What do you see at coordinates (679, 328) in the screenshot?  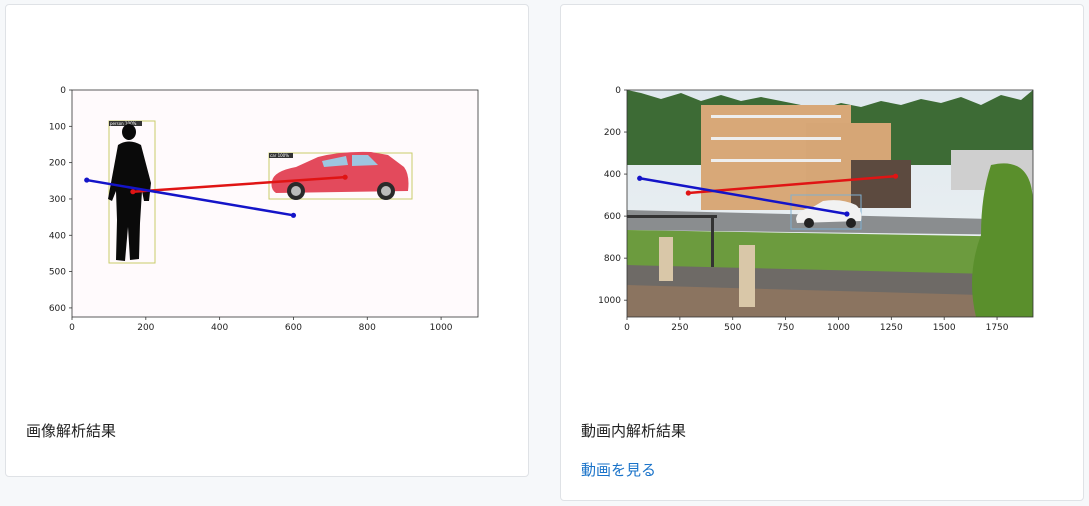 I see `x-tick-label: 250` at bounding box center [679, 328].